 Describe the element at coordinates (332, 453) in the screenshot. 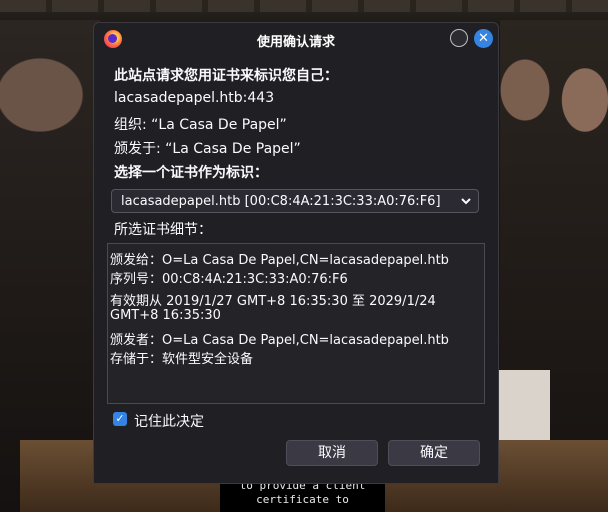

I see `cancel-button: 取消` at that location.